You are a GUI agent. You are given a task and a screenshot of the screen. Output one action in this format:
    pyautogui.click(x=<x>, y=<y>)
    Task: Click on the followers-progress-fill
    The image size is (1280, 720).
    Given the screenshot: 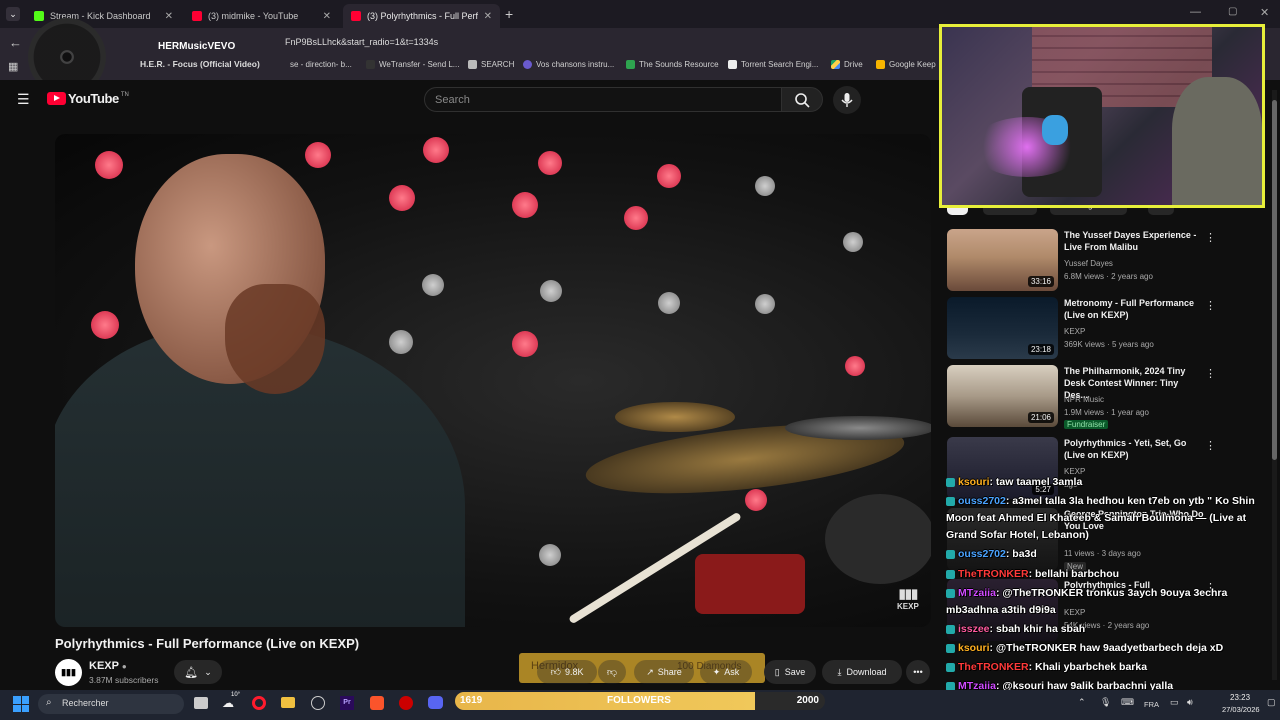 What is the action you would take?
    pyautogui.click(x=605, y=701)
    